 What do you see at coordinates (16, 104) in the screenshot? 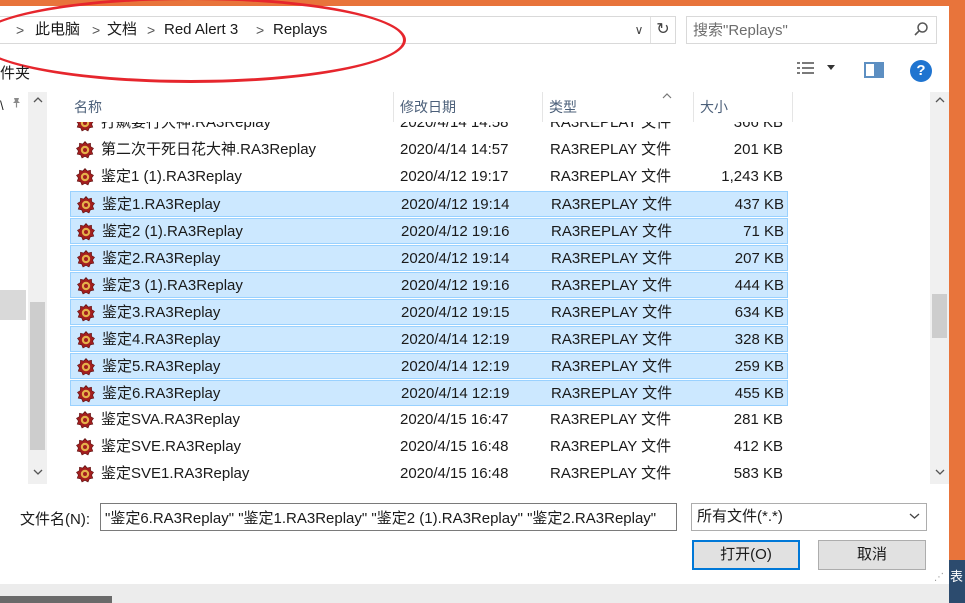
I see `pin-icon` at bounding box center [16, 104].